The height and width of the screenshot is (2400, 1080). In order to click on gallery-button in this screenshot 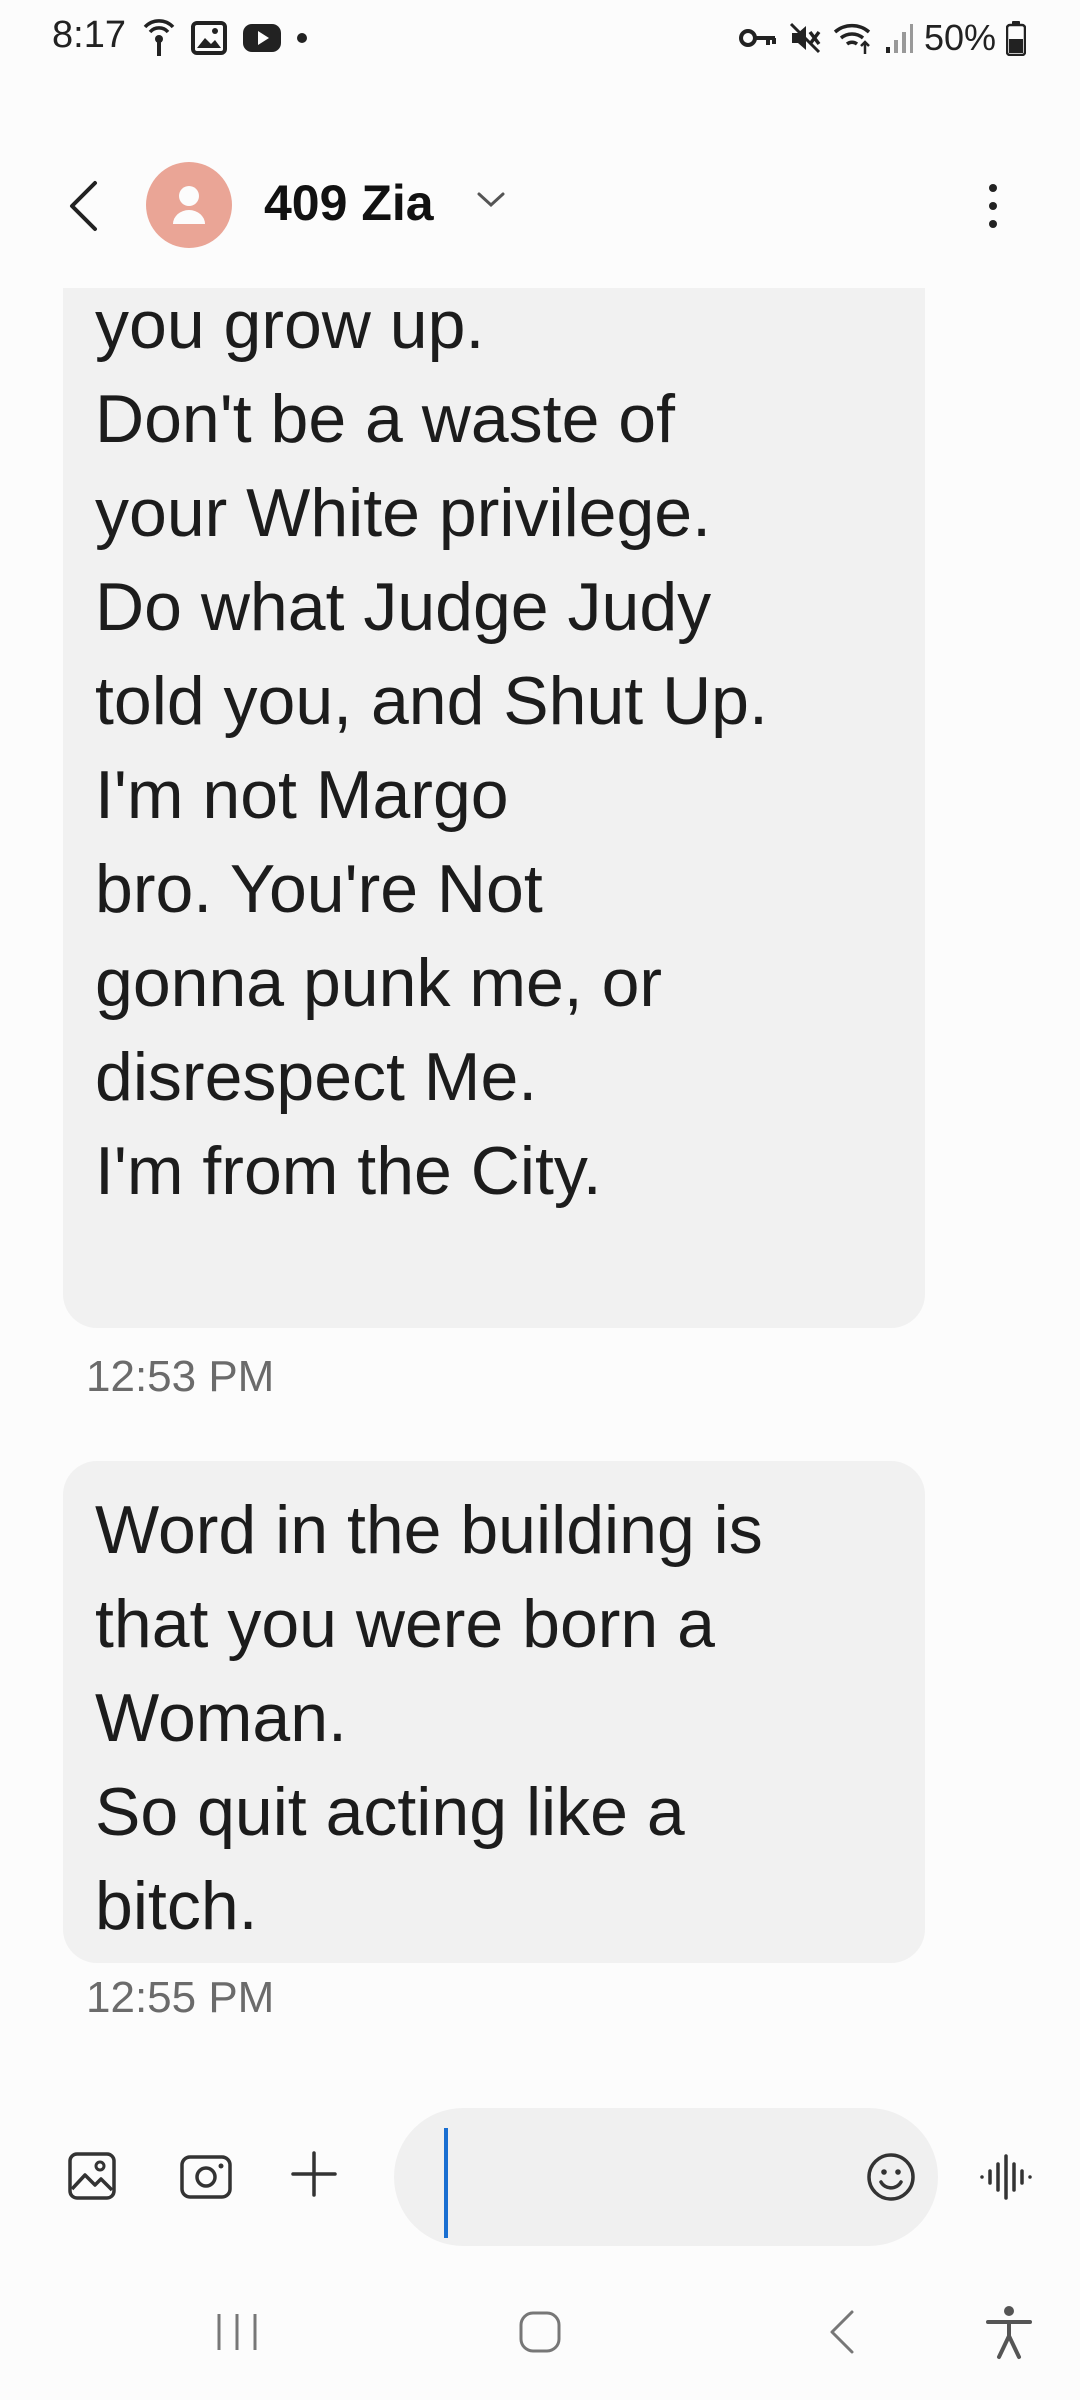, I will do `click(92, 2176)`.